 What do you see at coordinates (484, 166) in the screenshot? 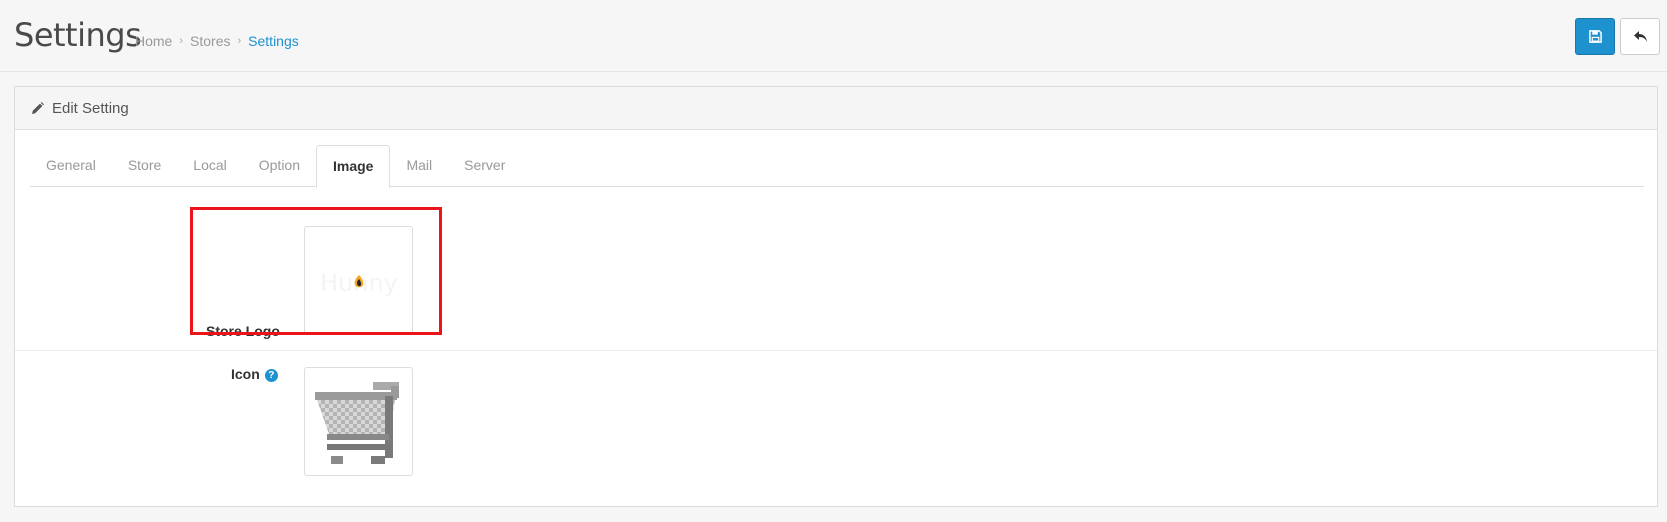
I see `tab-server: Server` at bounding box center [484, 166].